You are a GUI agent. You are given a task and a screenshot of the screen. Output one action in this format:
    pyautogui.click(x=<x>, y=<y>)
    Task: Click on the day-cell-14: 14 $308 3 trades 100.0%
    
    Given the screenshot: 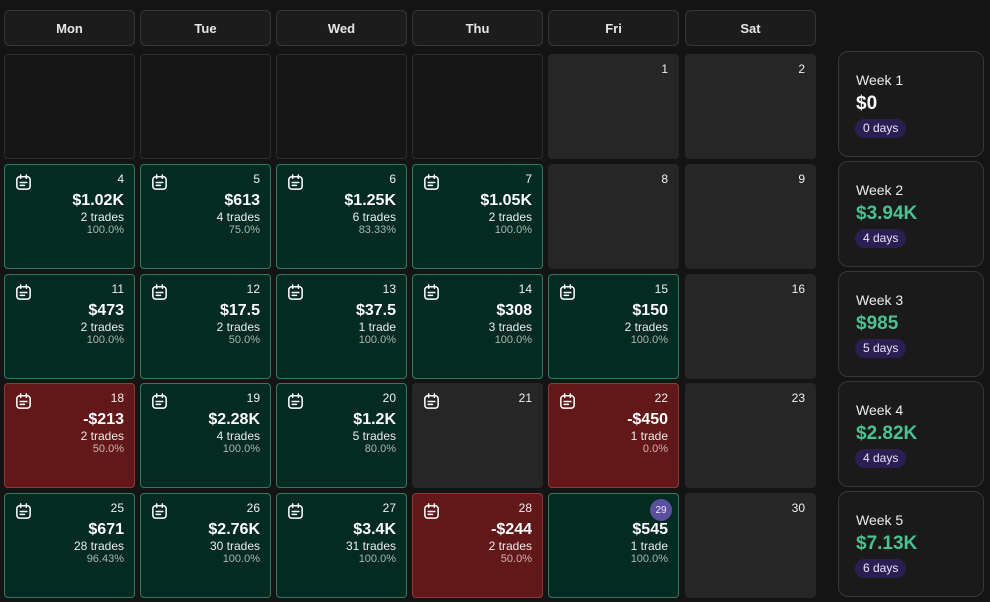 What is the action you would take?
    pyautogui.click(x=477, y=326)
    